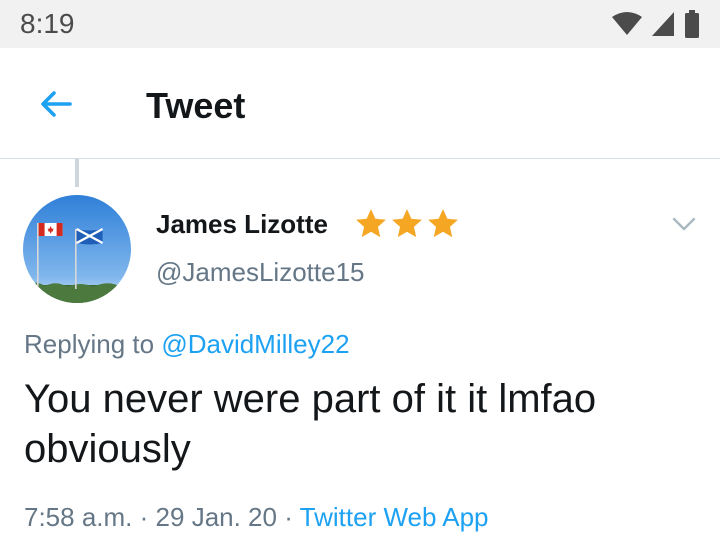 The width and height of the screenshot is (720, 553). I want to click on author-display-name: James Lizotte, so click(242, 224).